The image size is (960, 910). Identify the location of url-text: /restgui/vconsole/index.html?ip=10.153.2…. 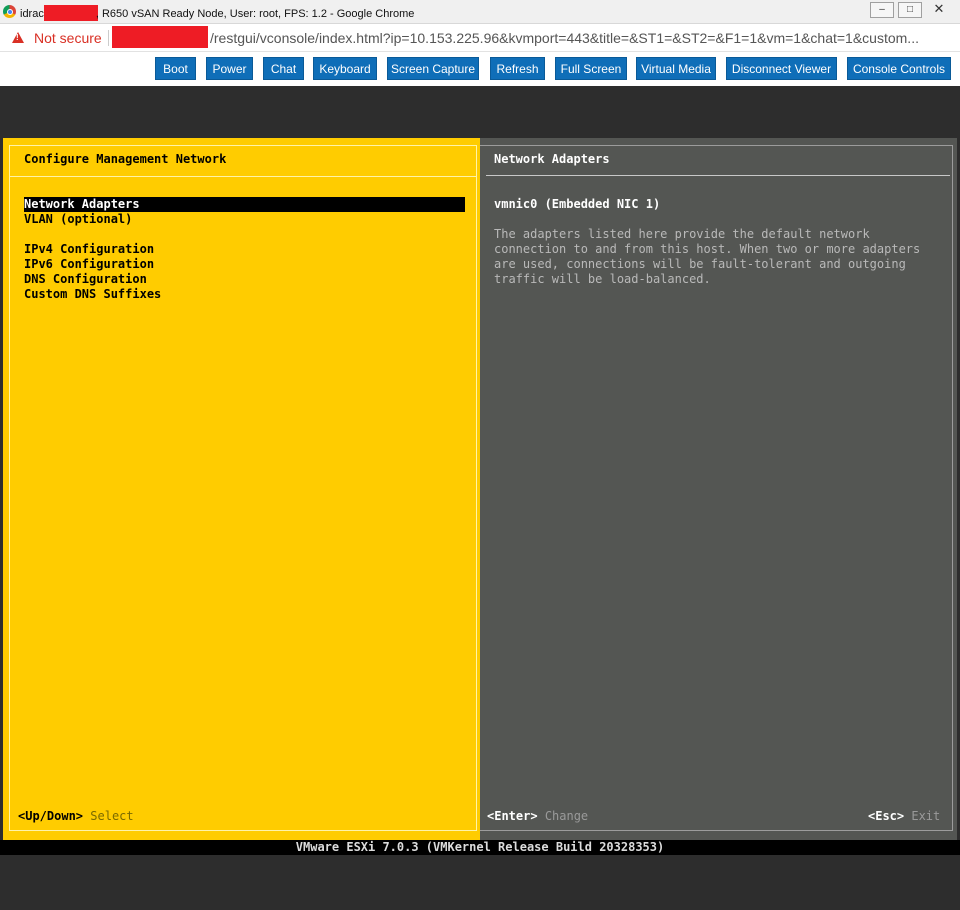
(564, 38).